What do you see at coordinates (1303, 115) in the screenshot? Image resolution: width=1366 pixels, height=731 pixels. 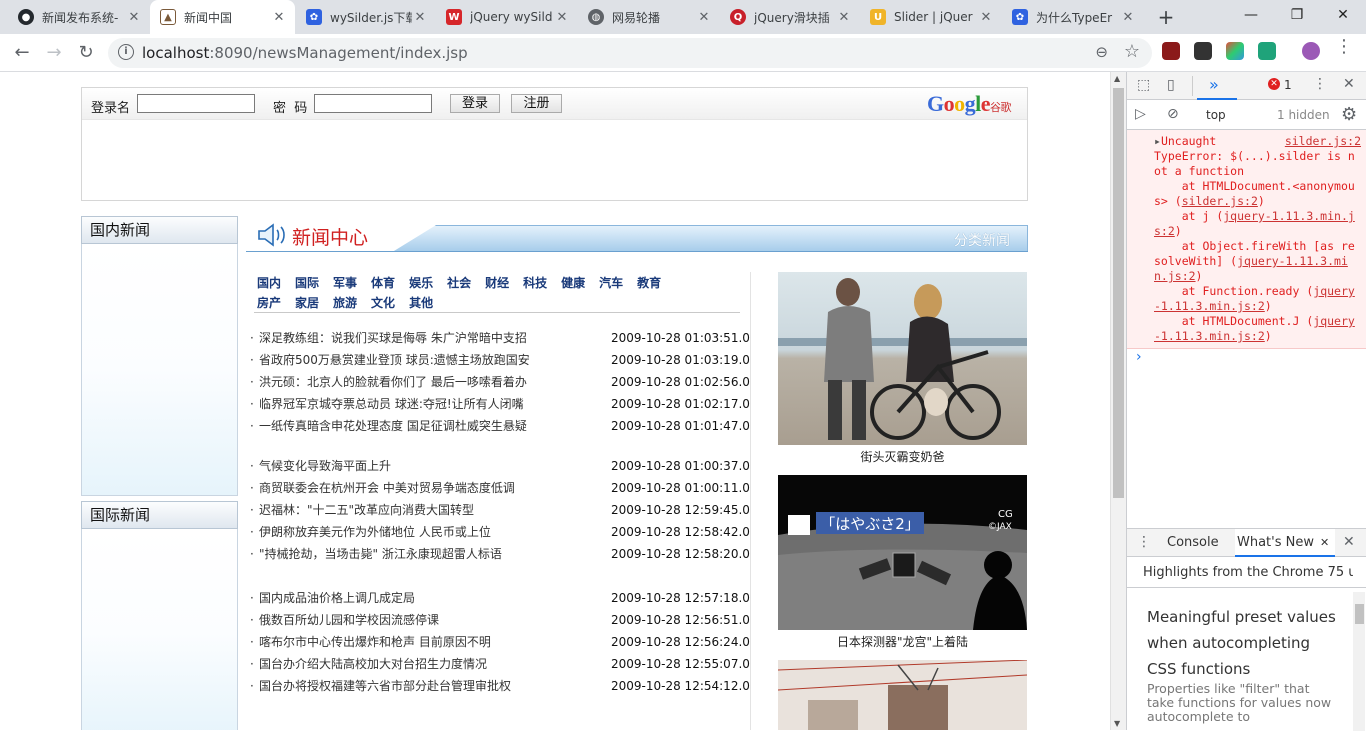 I see `hidden-count: 1 hidden` at bounding box center [1303, 115].